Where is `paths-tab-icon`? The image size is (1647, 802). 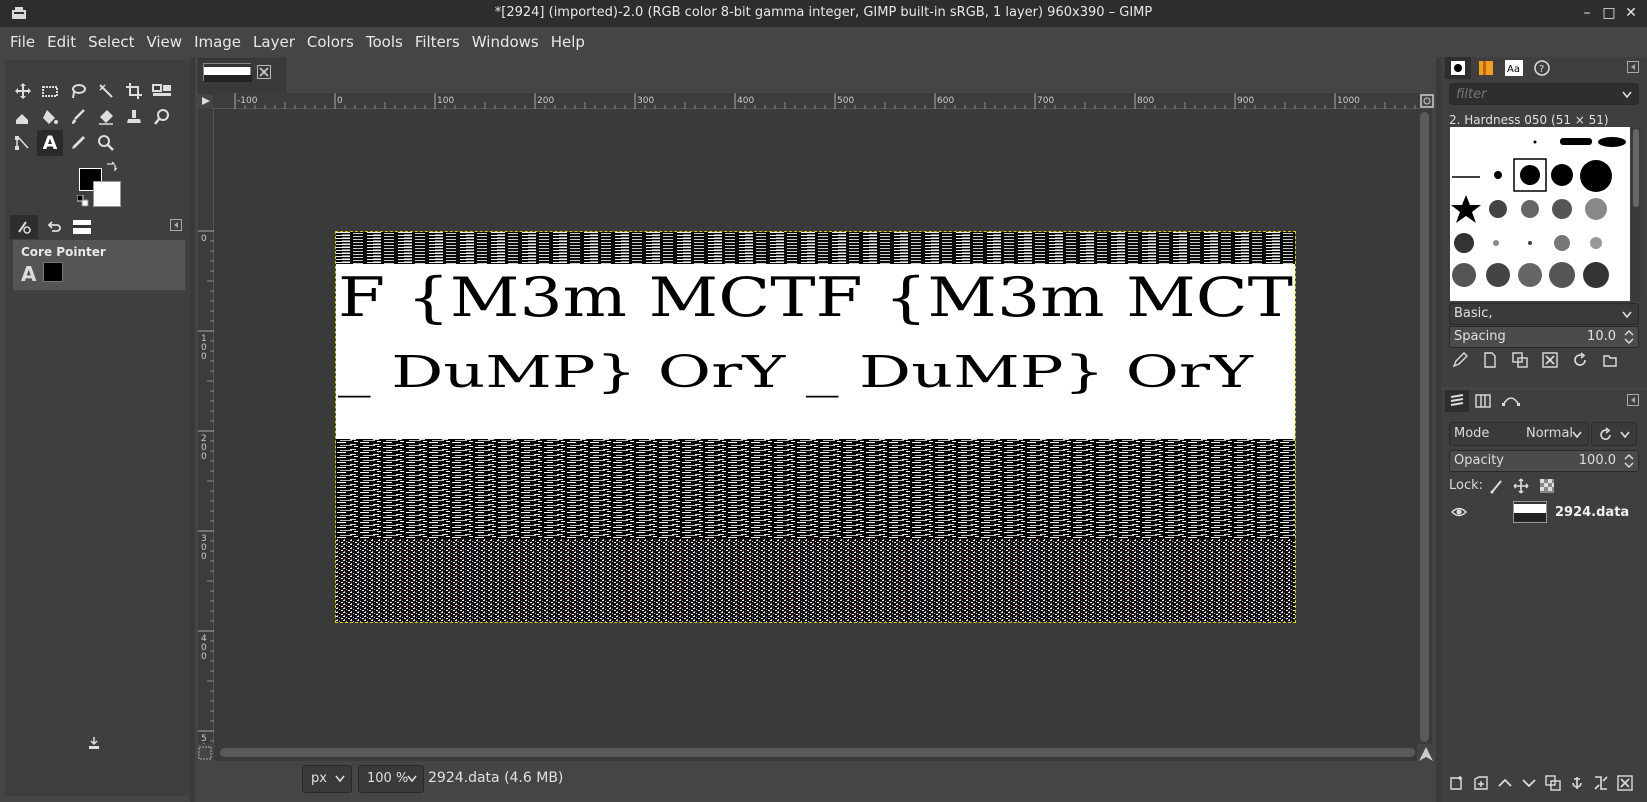 paths-tab-icon is located at coordinates (1511, 401).